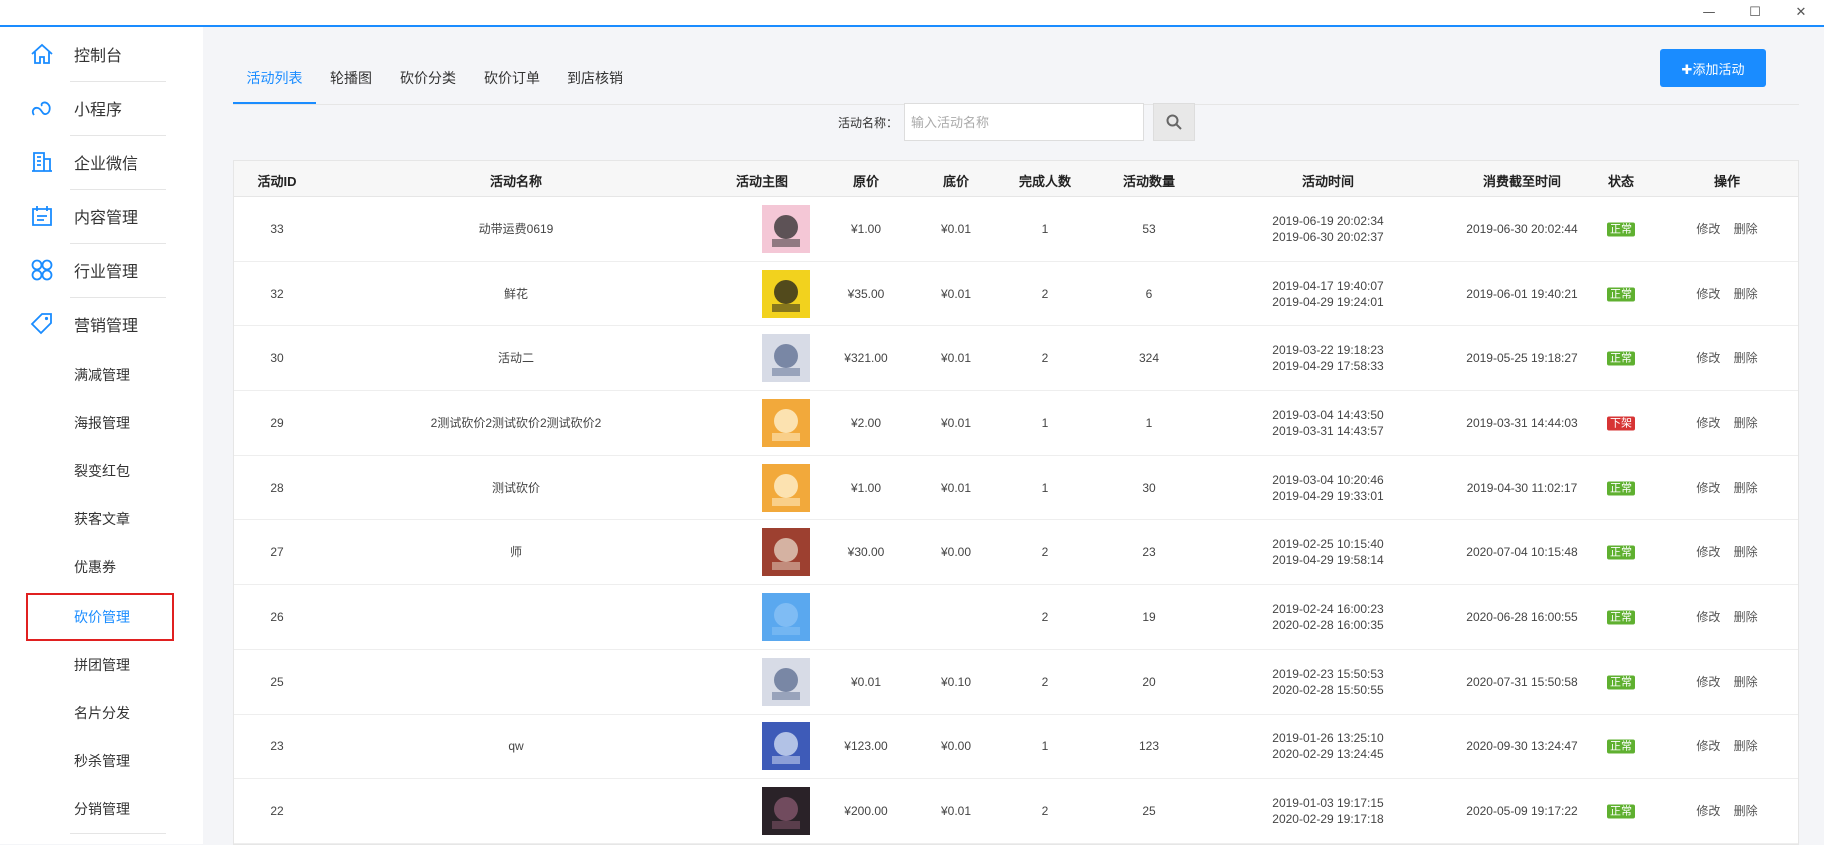 This screenshot has width=1824, height=845. Describe the element at coordinates (512, 86) in the screenshot. I see `tab-bargain-orders: 砍价订单` at that location.